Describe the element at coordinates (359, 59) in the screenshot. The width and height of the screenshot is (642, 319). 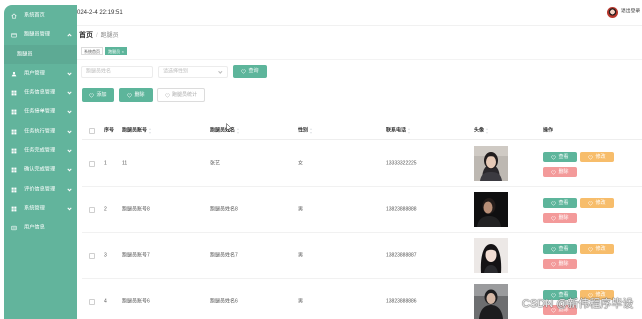
I see `tabs-divider` at that location.